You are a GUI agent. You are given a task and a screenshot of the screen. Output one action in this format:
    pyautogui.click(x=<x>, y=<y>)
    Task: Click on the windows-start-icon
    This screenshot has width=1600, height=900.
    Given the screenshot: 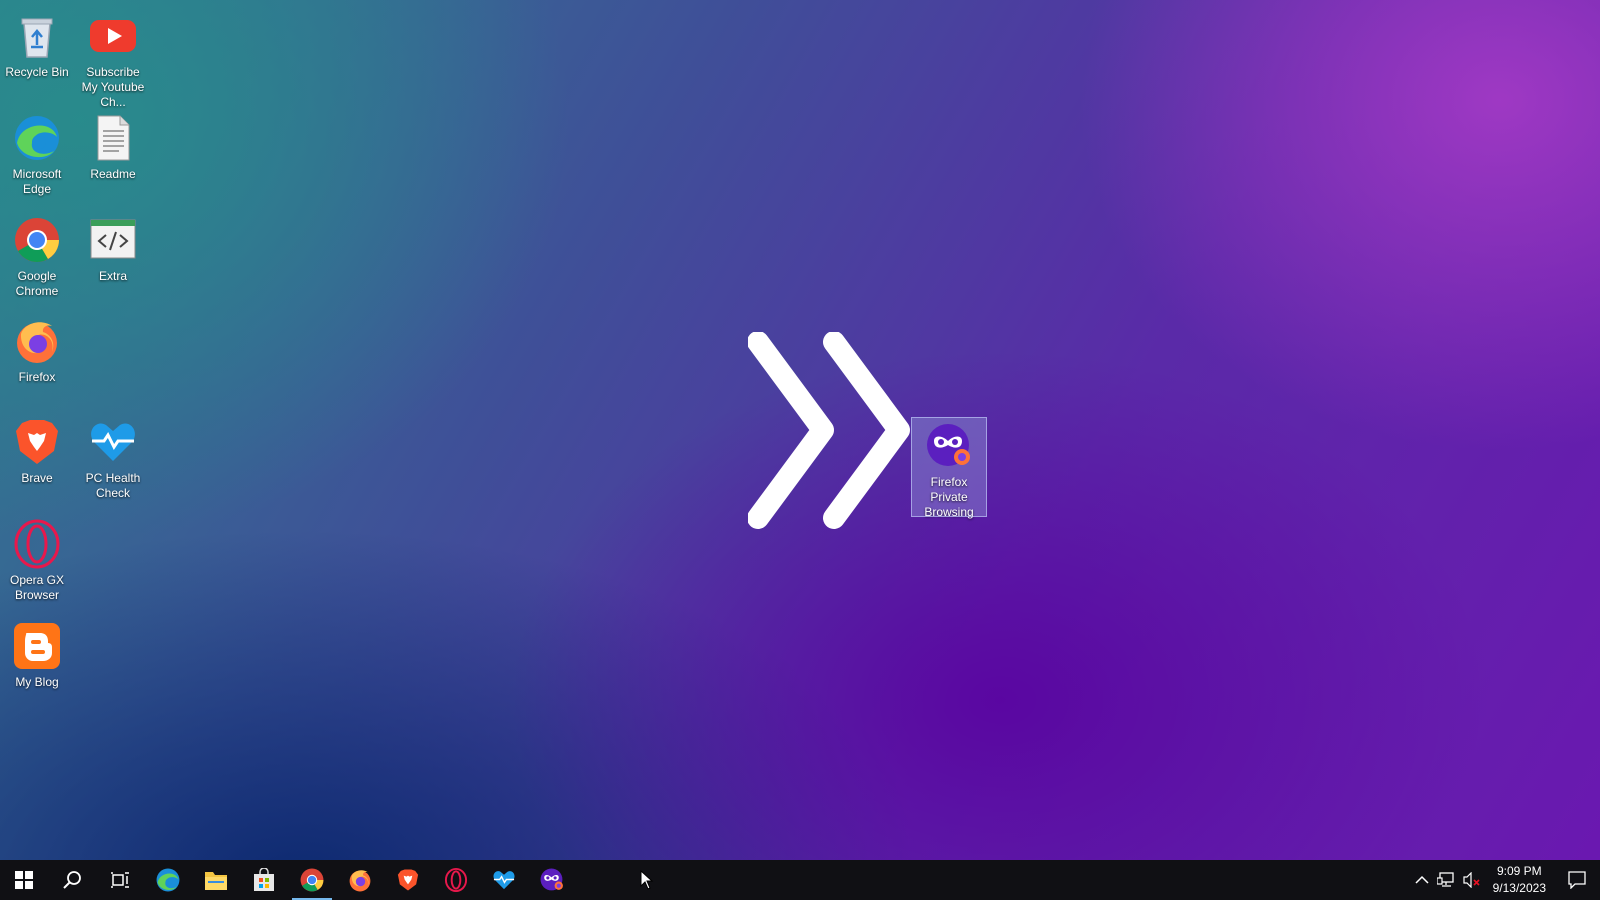 What is the action you would take?
    pyautogui.click(x=24, y=880)
    